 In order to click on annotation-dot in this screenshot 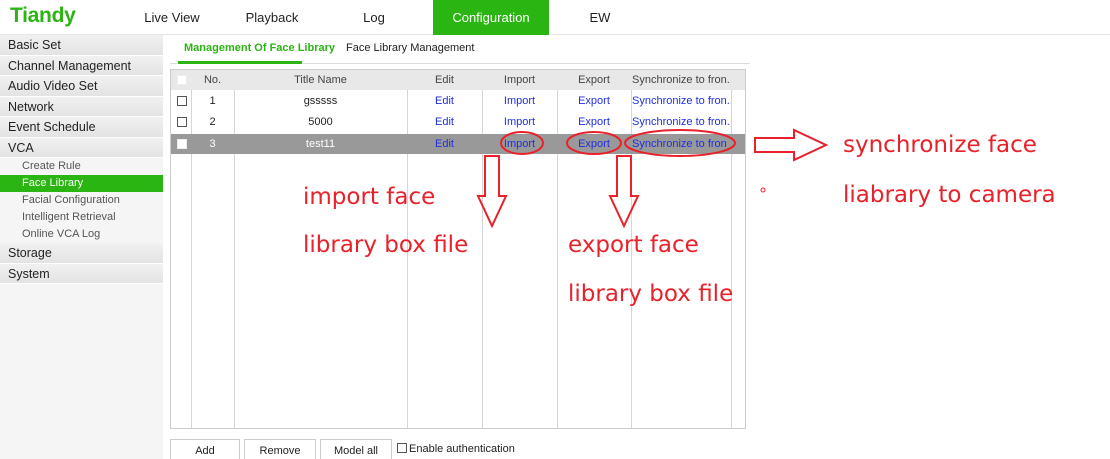, I will do `click(763, 190)`.